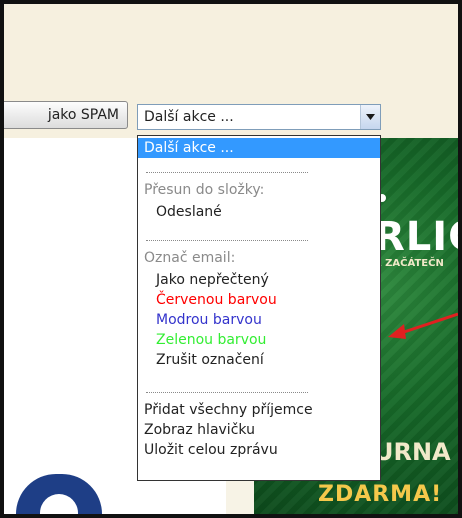 This screenshot has width=462, height=518. What do you see at coordinates (211, 340) in the screenshot?
I see `dropdown-option-mark-green: Zelenou barvou` at bounding box center [211, 340].